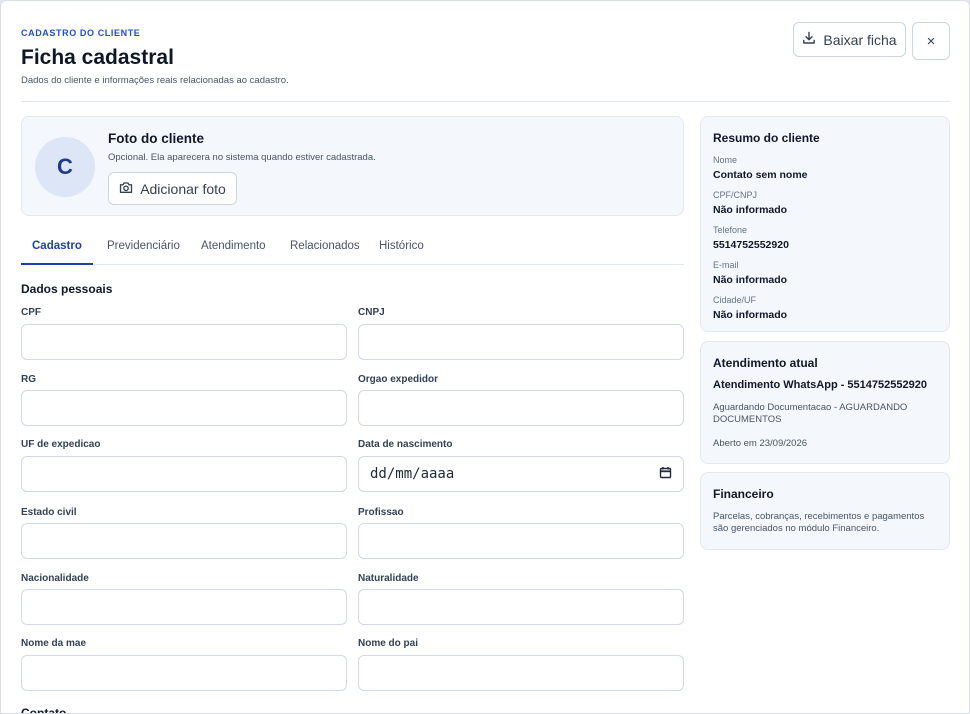 The height and width of the screenshot is (714, 970). What do you see at coordinates (760, 175) in the screenshot?
I see `summary-name-value: Contato sem nome` at bounding box center [760, 175].